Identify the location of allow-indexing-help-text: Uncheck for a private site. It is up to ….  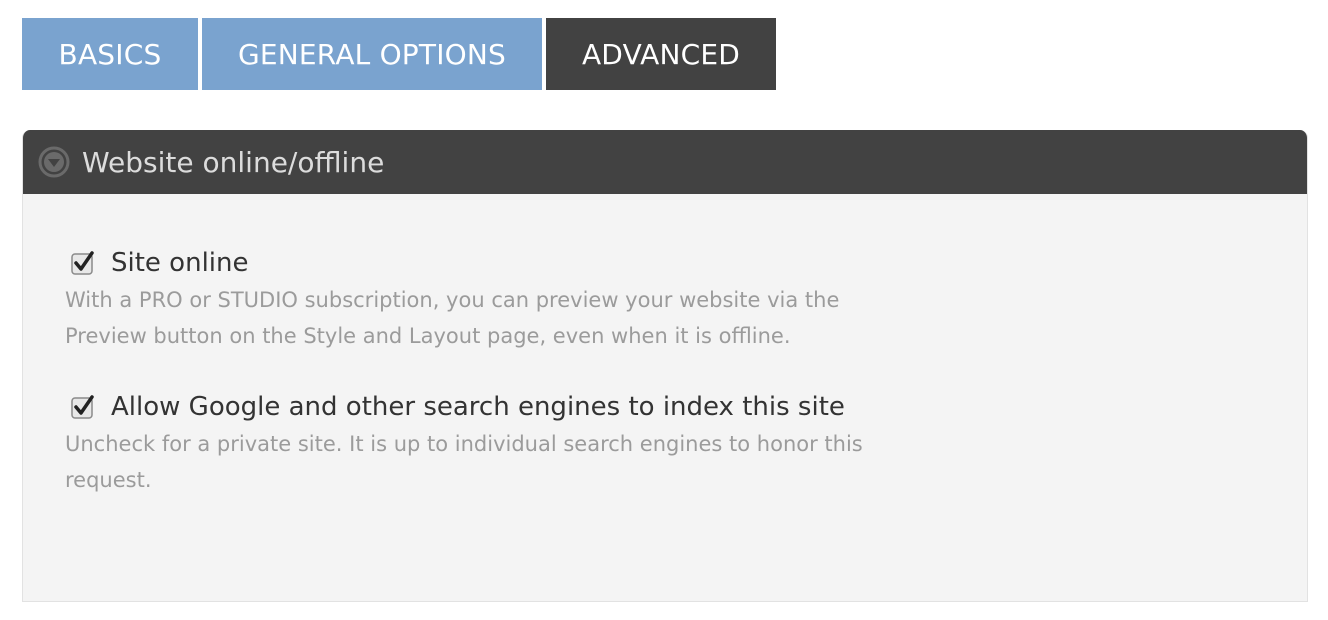
(464, 462).